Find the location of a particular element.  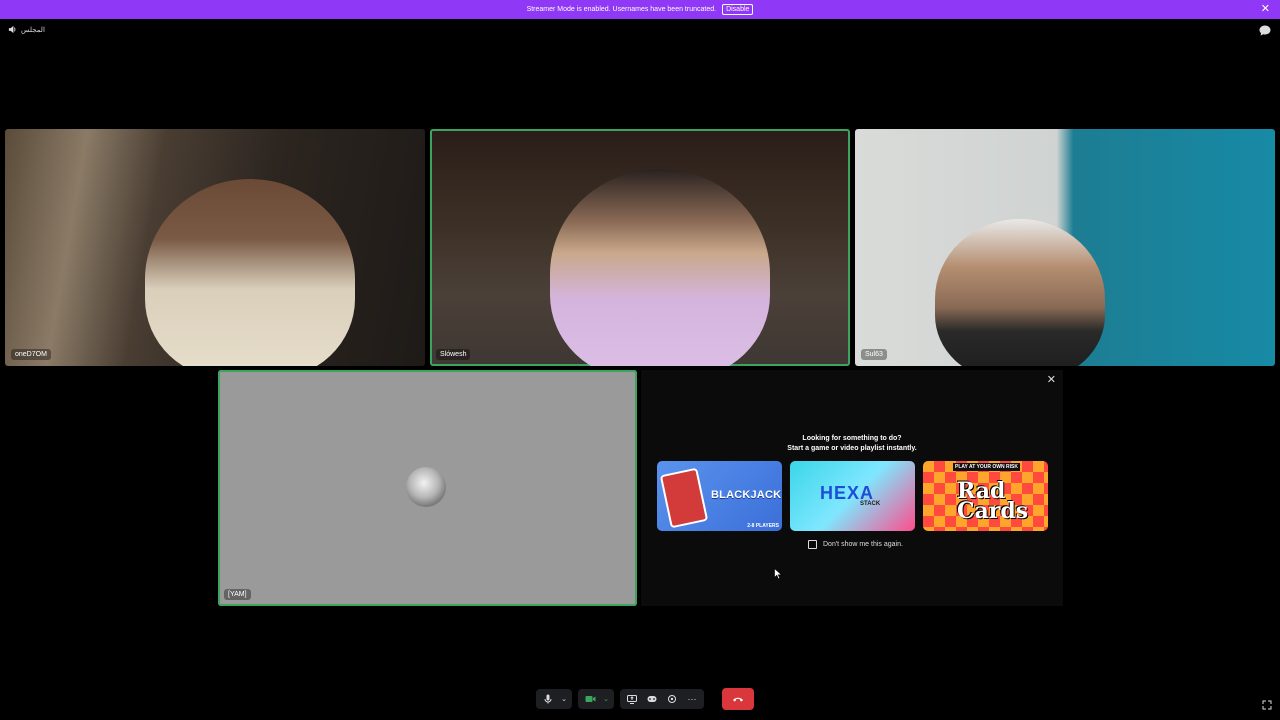

soundboard-icon is located at coordinates (672, 699).